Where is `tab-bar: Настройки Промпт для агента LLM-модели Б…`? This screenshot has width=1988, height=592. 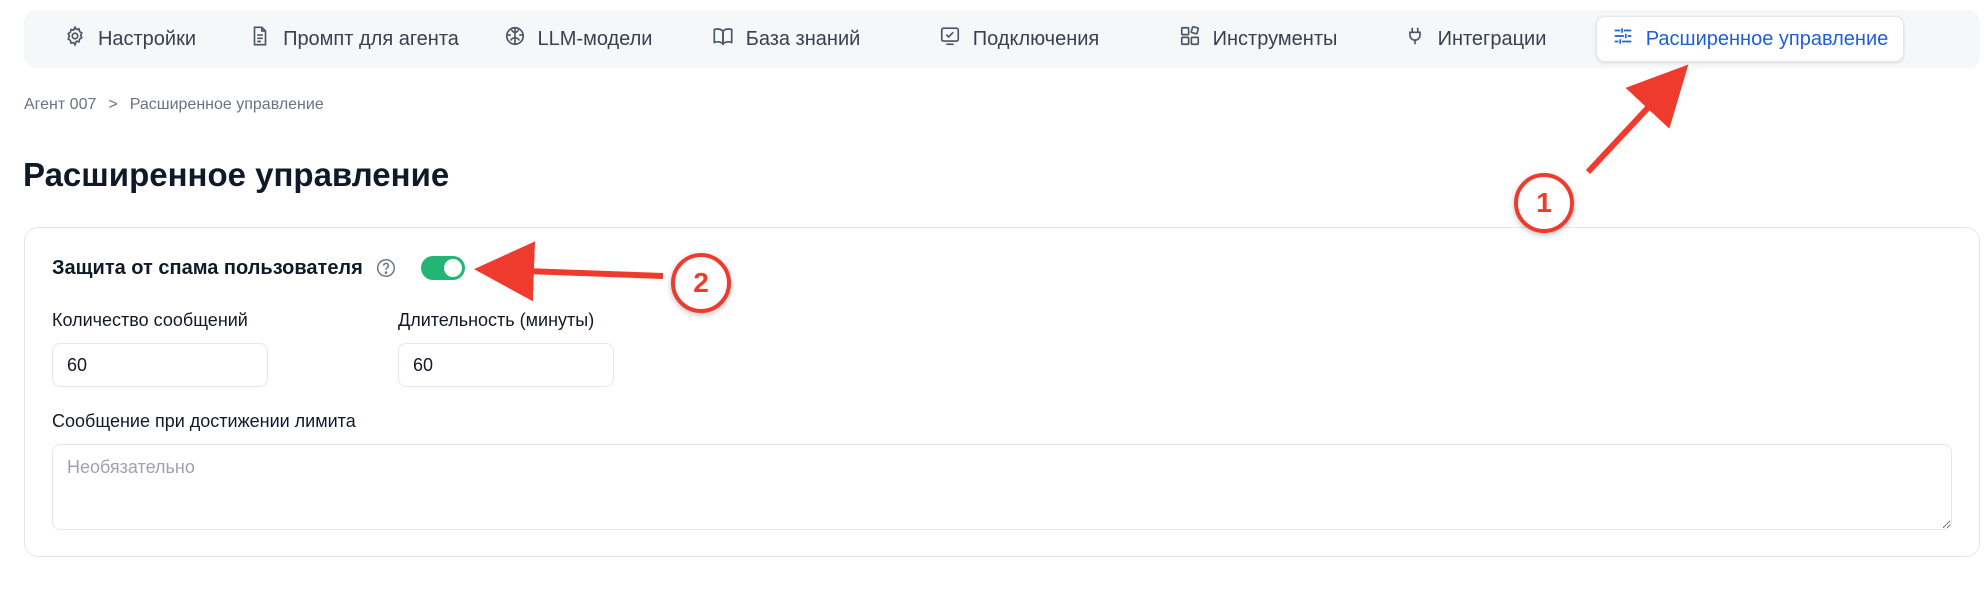 tab-bar: Настройки Промпт для агента LLM-модели Б… is located at coordinates (1002, 39).